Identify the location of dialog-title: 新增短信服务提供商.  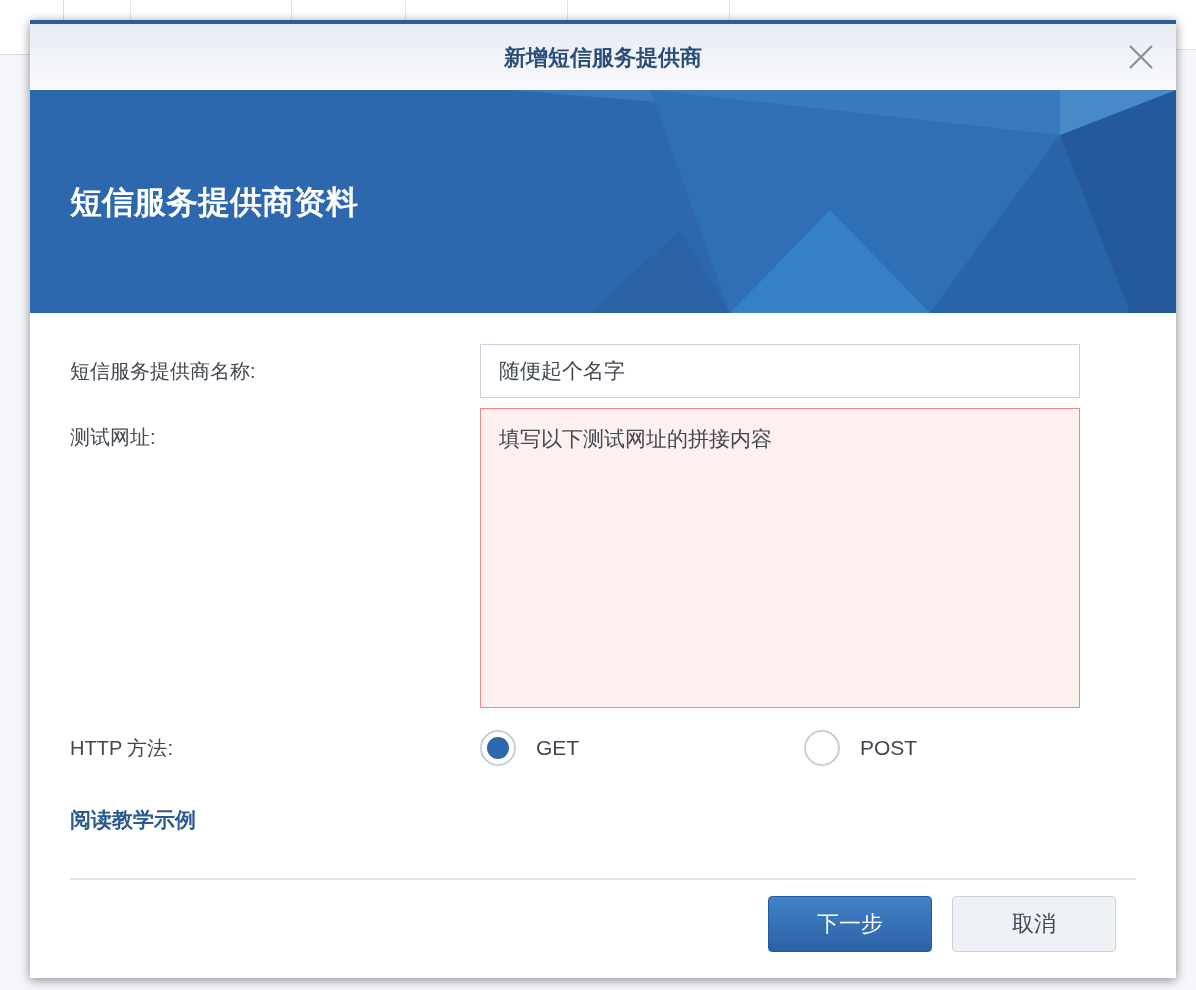
(603, 57).